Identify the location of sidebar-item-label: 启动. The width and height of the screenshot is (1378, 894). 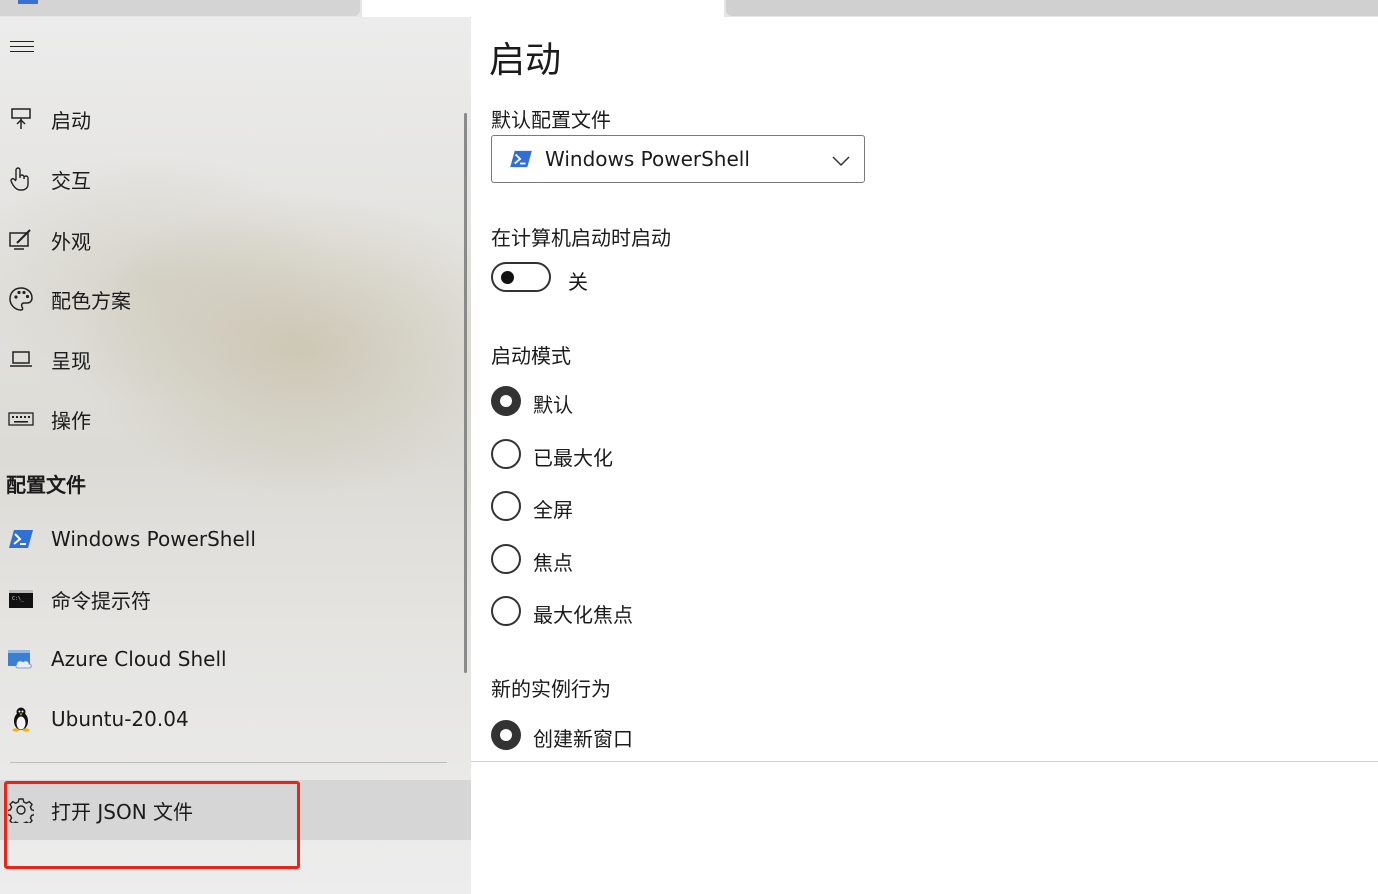
(71, 120).